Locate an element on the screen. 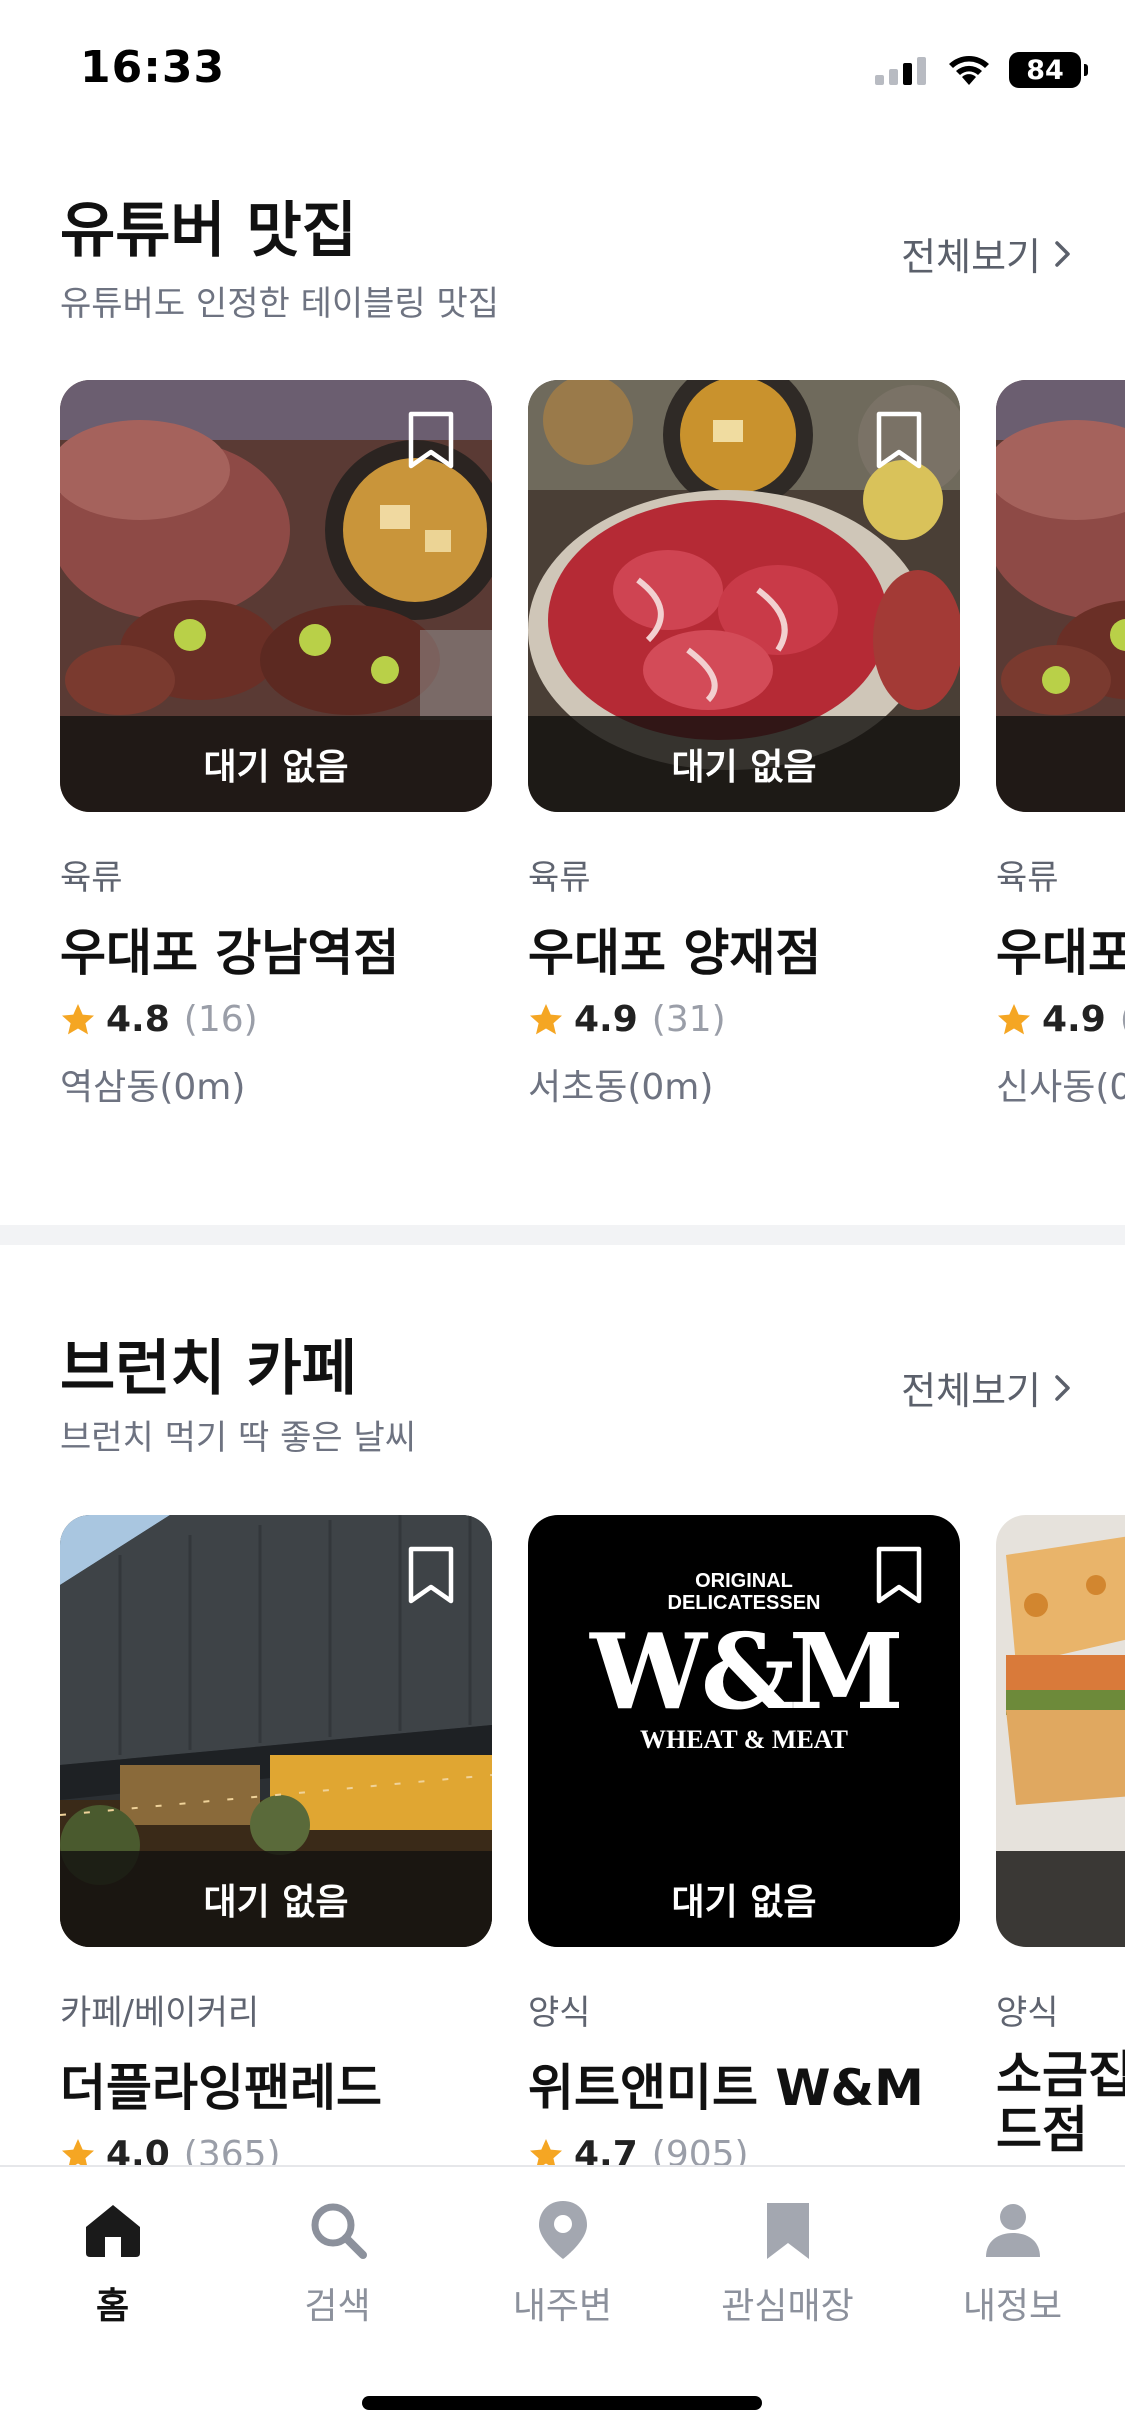 This screenshot has width=1125, height=2436. card-rating: 4.7 (905) is located at coordinates (744, 2149).